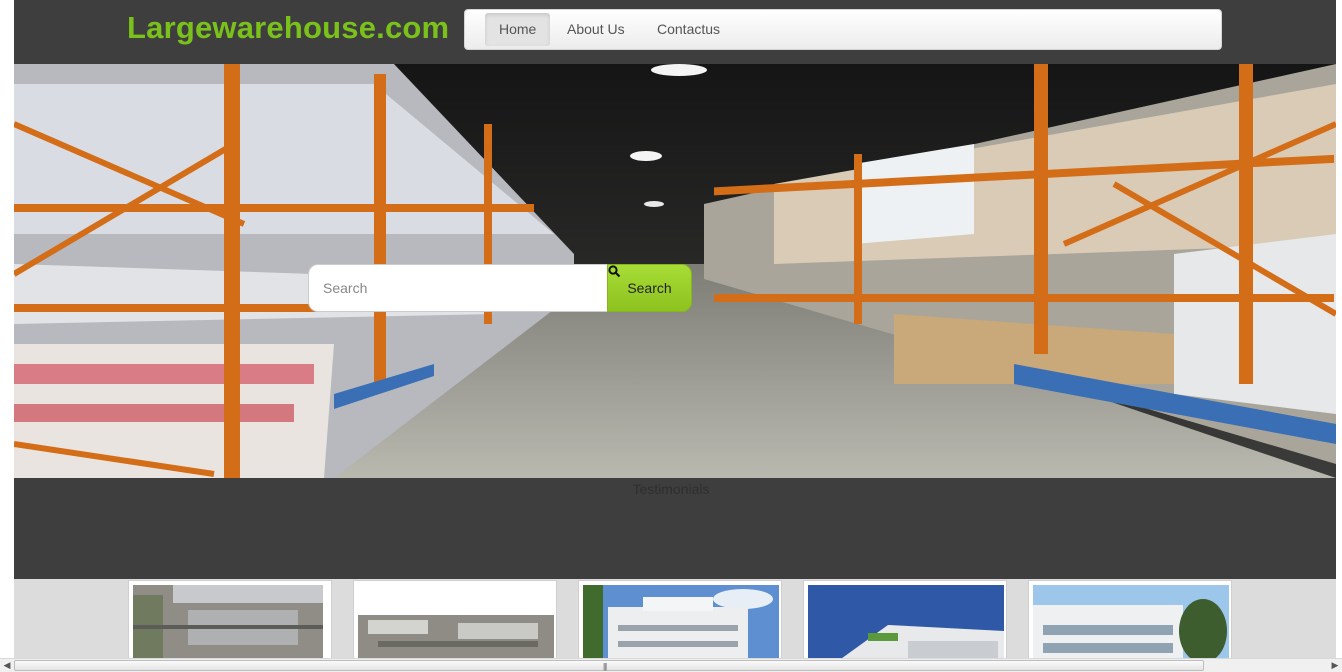  What do you see at coordinates (518, 29) in the screenshot?
I see `nav-home: Home` at bounding box center [518, 29].